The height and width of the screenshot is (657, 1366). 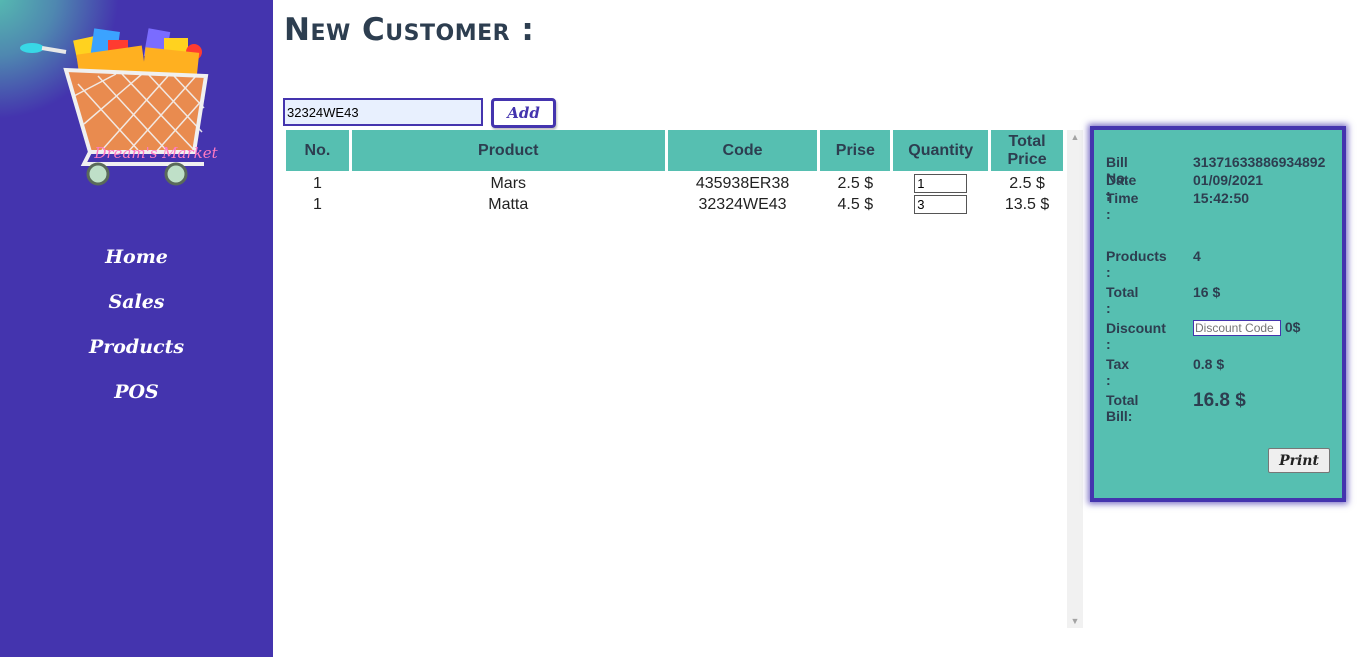 What do you see at coordinates (136, 399) in the screenshot?
I see `nav-pos: POS` at bounding box center [136, 399].